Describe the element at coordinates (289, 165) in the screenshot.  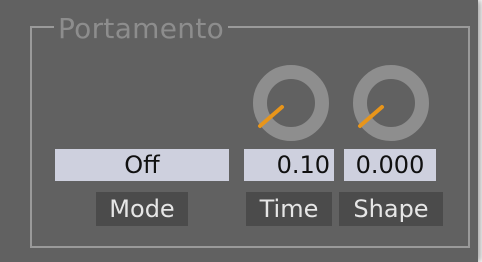
I see `time-value-field: 0.10` at that location.